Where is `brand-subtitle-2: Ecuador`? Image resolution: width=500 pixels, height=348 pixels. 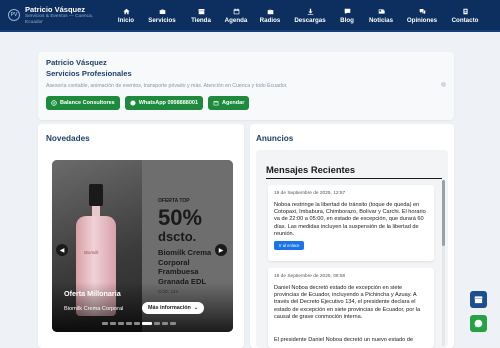
brand-subtitle-2: Ecuador is located at coordinates (34, 22).